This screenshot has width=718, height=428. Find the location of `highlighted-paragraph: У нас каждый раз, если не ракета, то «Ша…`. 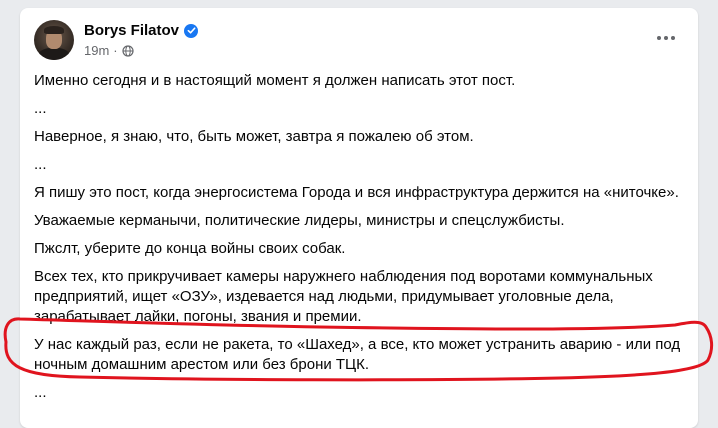

highlighted-paragraph: У нас каждый раз, если не ракета, то «Ша… is located at coordinates (357, 354).